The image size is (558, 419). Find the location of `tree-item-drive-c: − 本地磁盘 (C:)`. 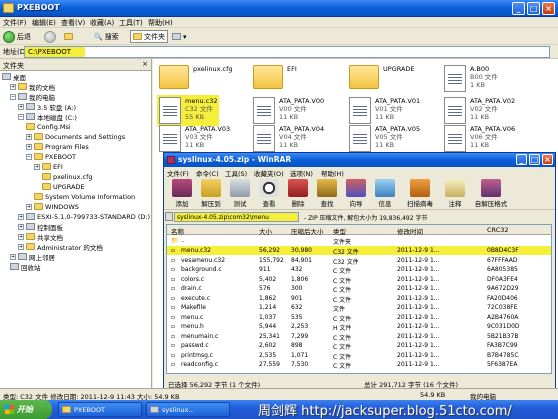

tree-item-drive-c: − 本地磁盘 (C:) is located at coordinates (47, 117).